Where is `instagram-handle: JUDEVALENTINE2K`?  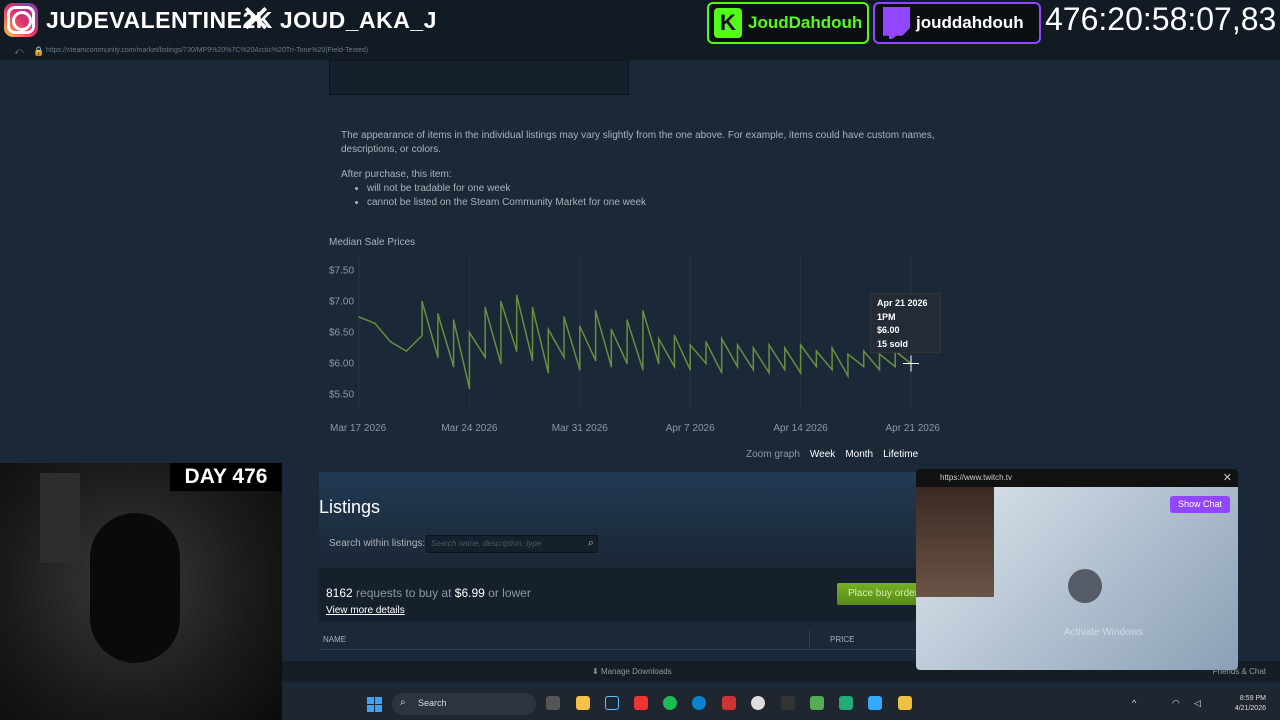 instagram-handle: JUDEVALENTINE2K is located at coordinates (159, 19).